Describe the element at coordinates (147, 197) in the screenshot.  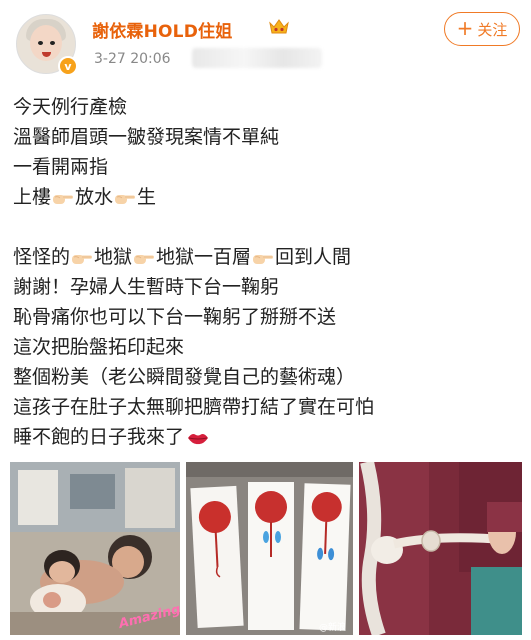
I see `text-segment: 生` at that location.